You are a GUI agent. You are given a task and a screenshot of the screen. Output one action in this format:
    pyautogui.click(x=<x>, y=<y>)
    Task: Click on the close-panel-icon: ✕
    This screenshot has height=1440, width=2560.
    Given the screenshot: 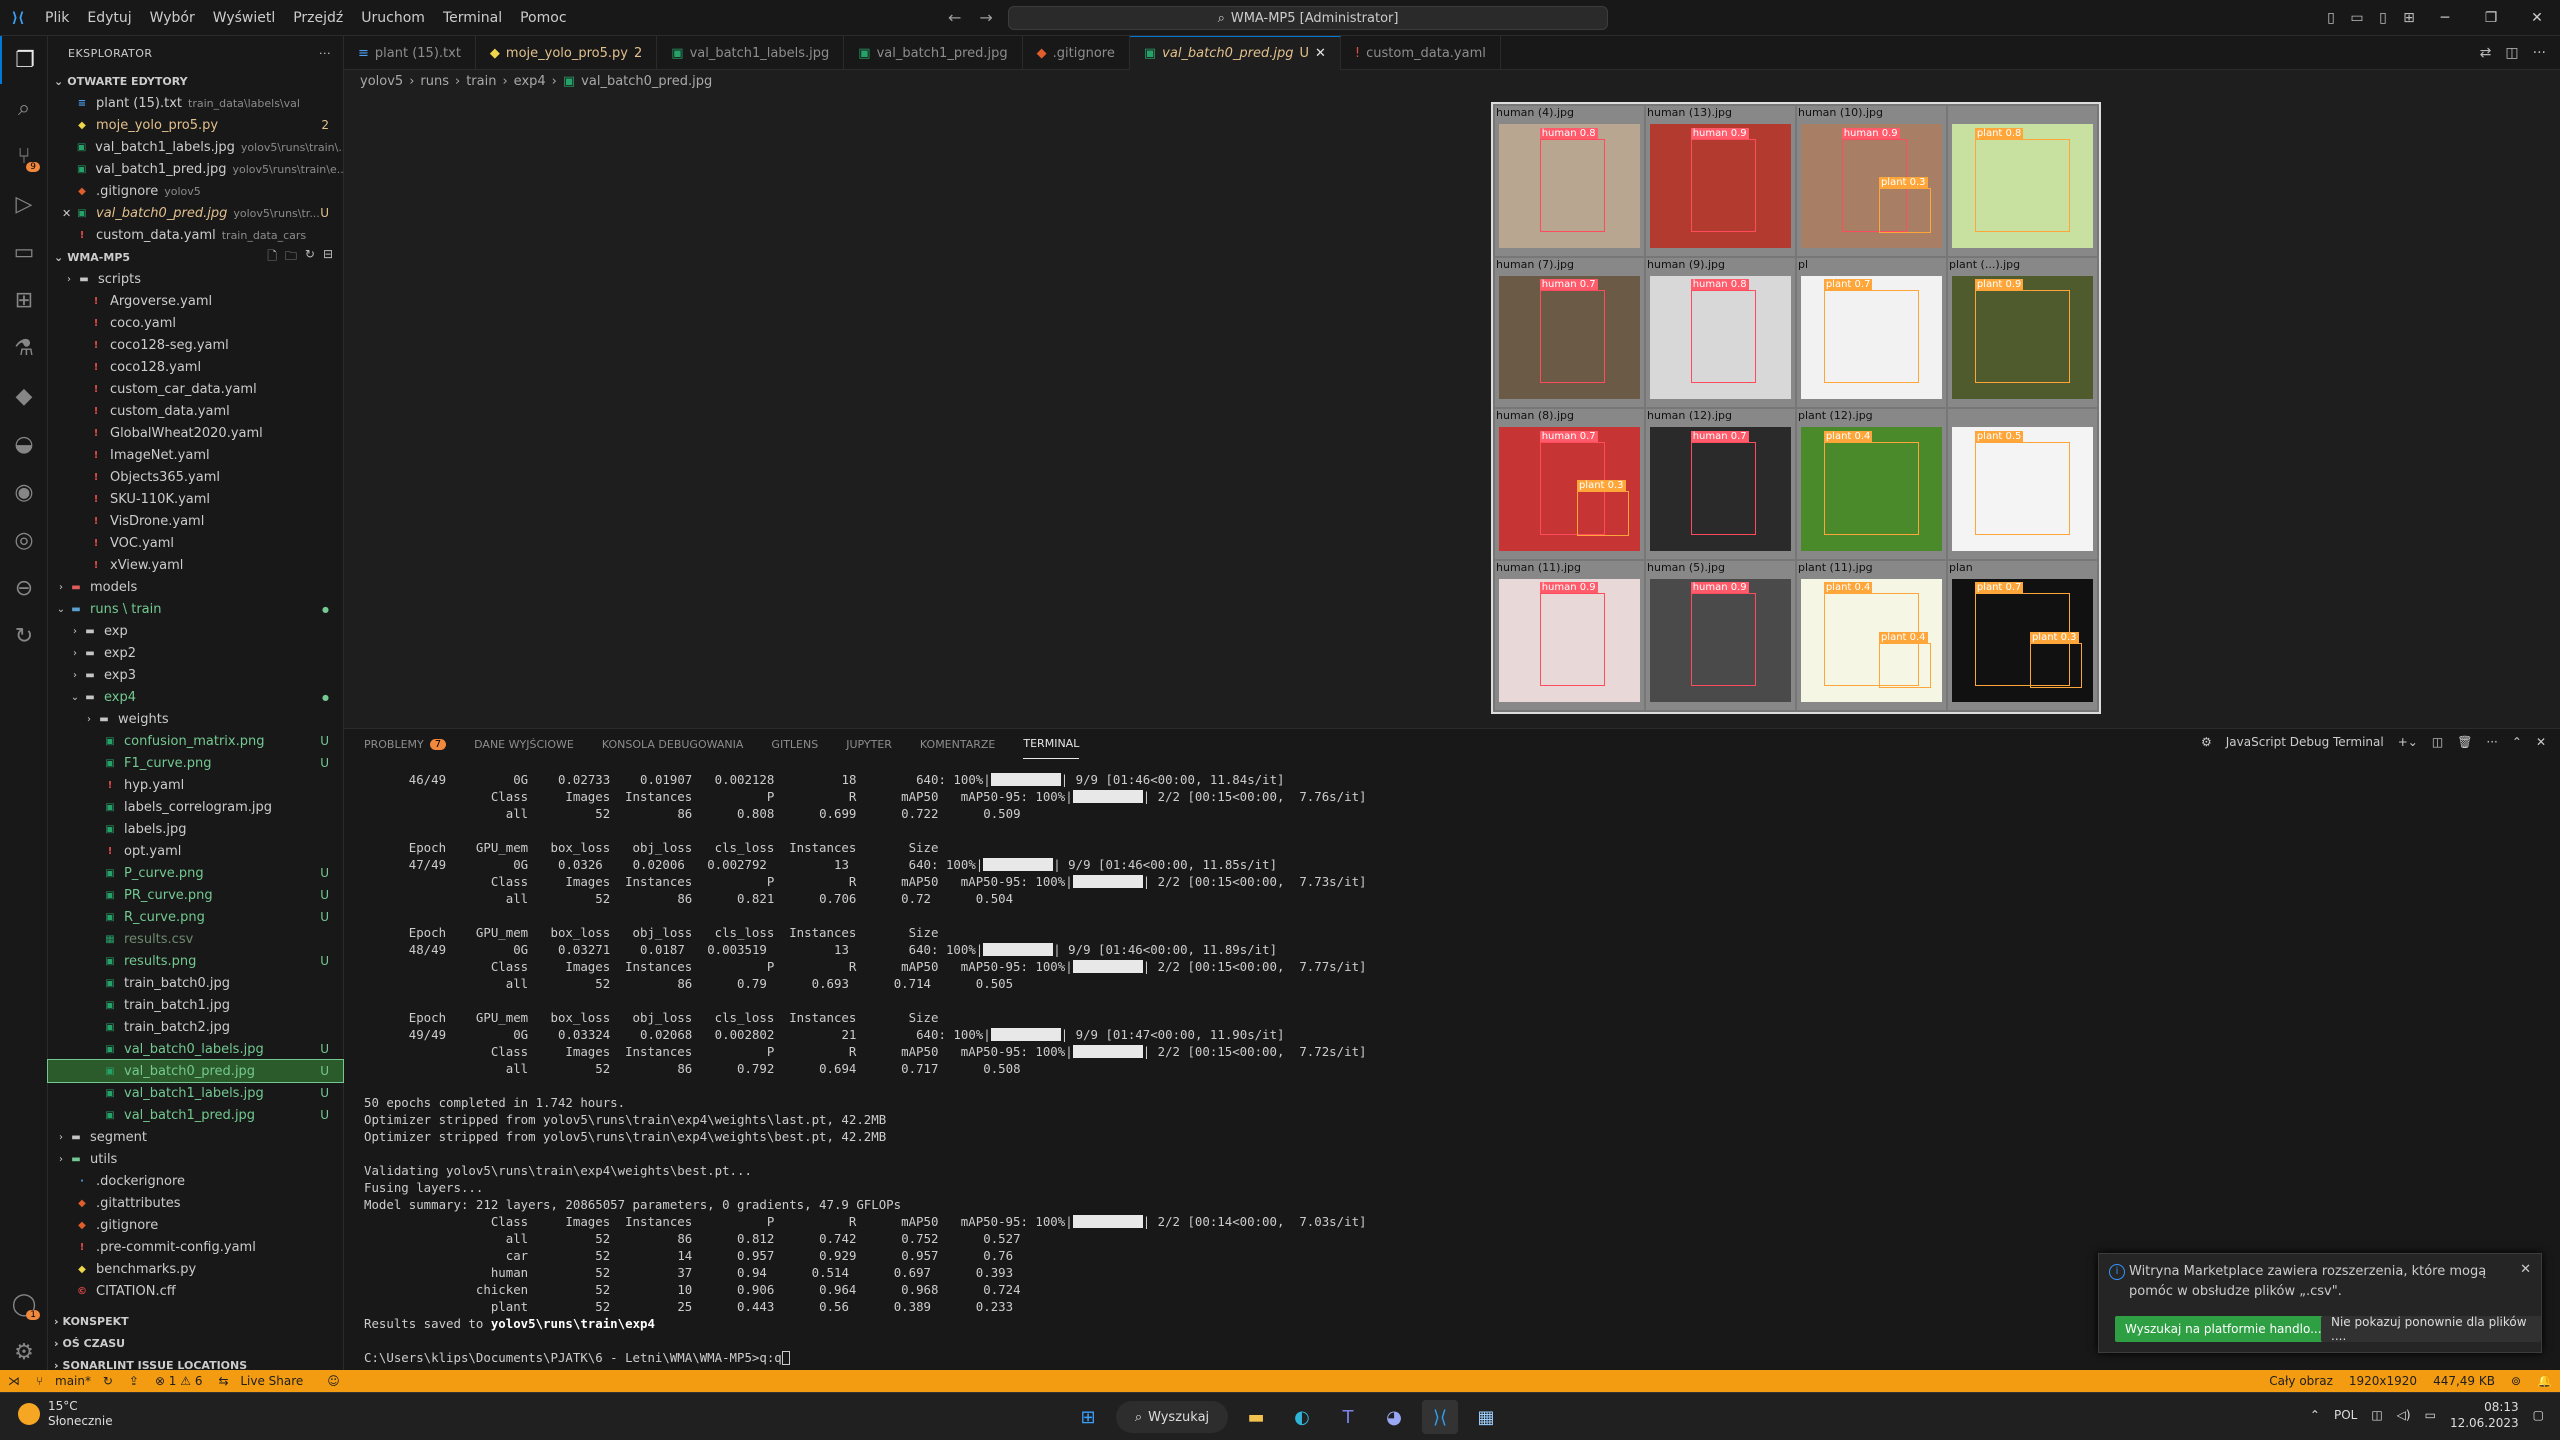 What is the action you would take?
    pyautogui.click(x=2541, y=742)
    